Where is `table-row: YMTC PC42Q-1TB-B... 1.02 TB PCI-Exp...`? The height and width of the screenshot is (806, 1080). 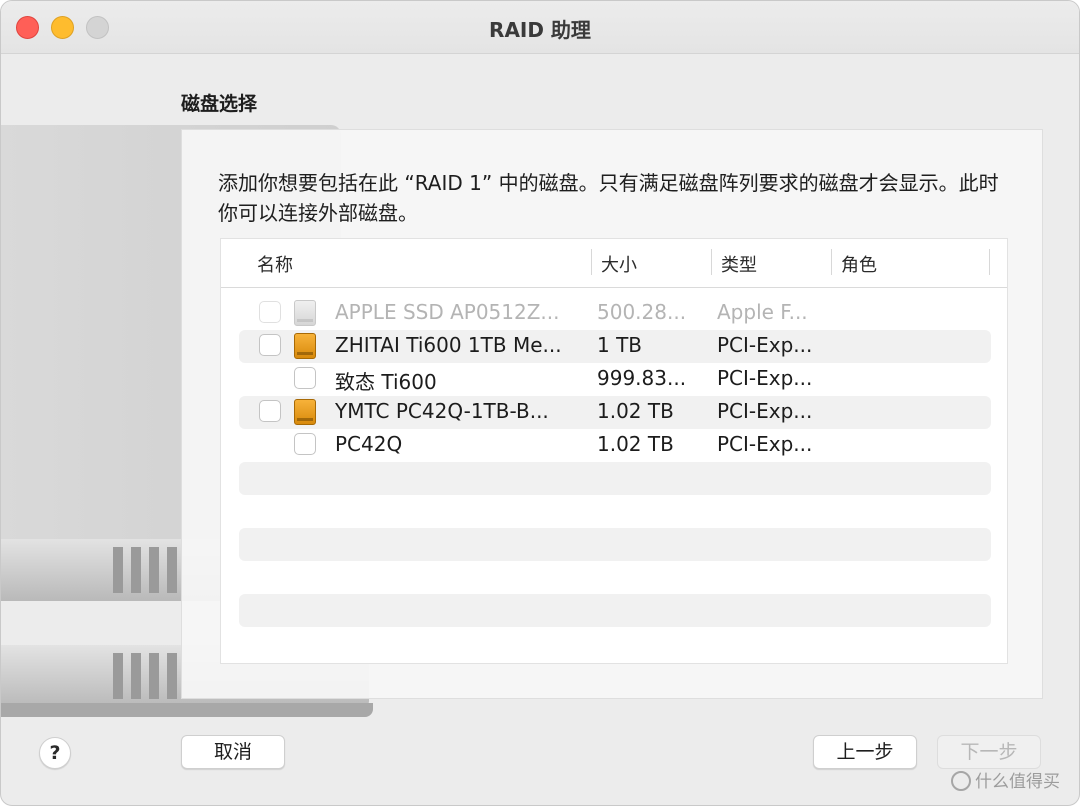
table-row: YMTC PC42Q-1TB-B... 1.02 TB PCI-Exp... is located at coordinates (615, 412).